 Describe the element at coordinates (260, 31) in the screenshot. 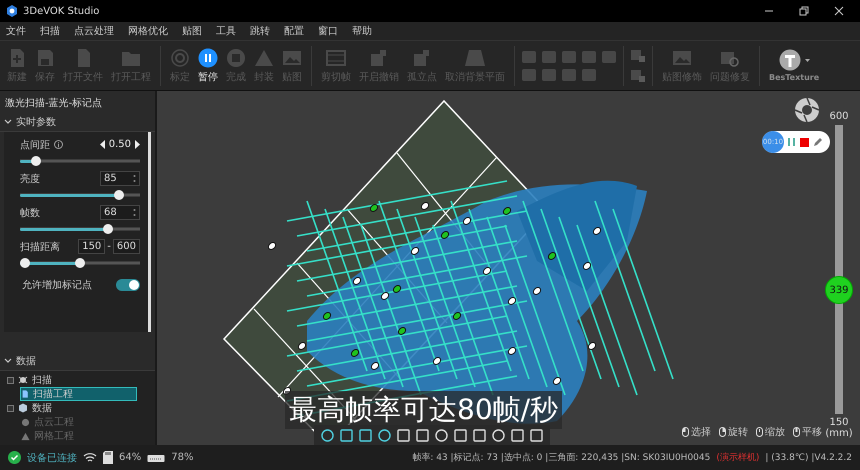

I see `menu-item: 跳转` at that location.